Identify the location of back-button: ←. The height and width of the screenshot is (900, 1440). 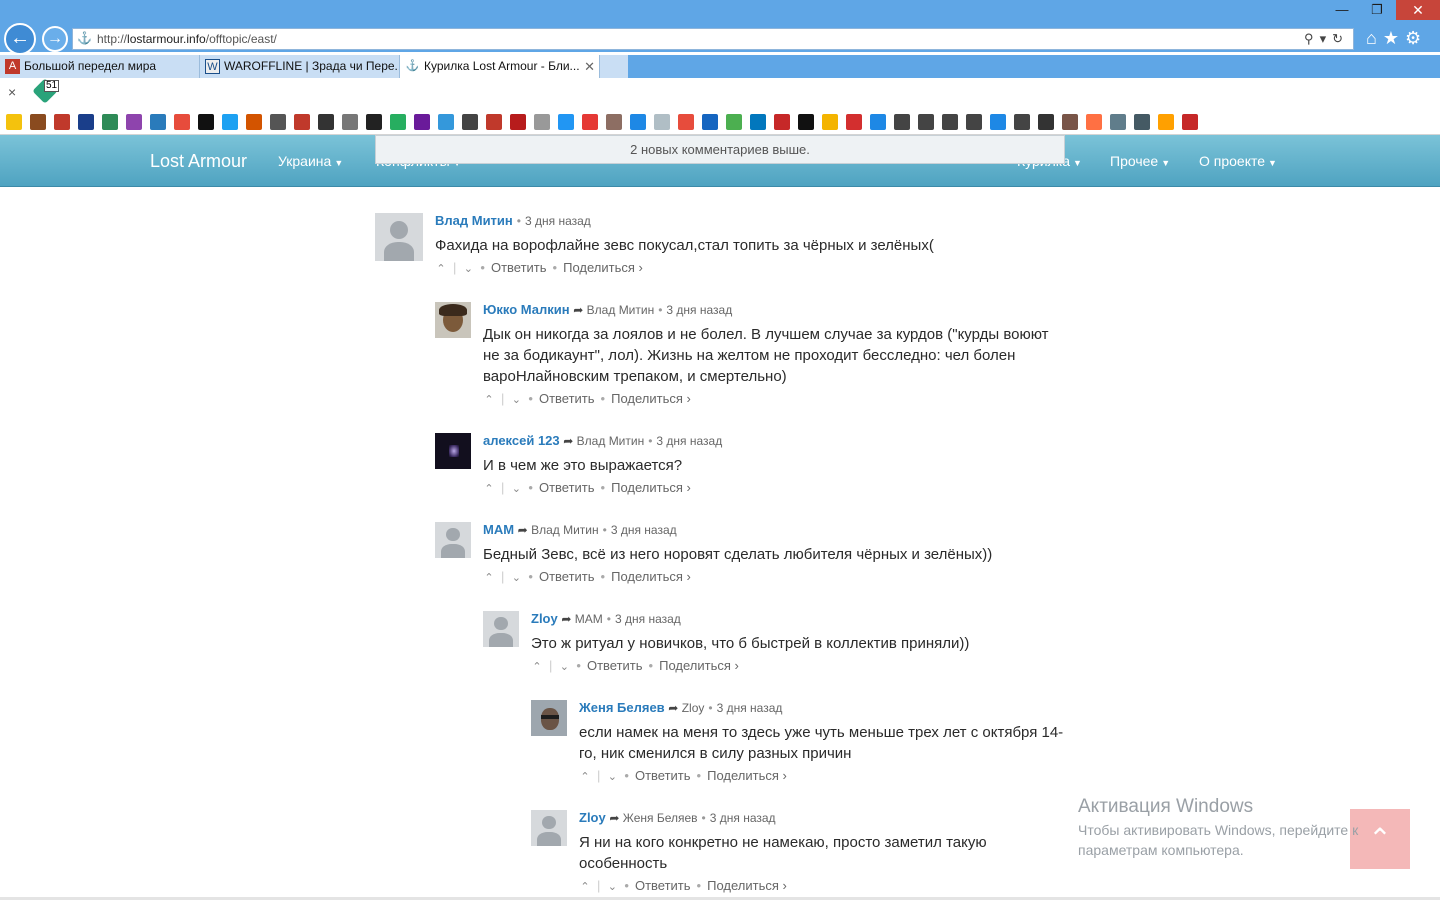
(20, 39).